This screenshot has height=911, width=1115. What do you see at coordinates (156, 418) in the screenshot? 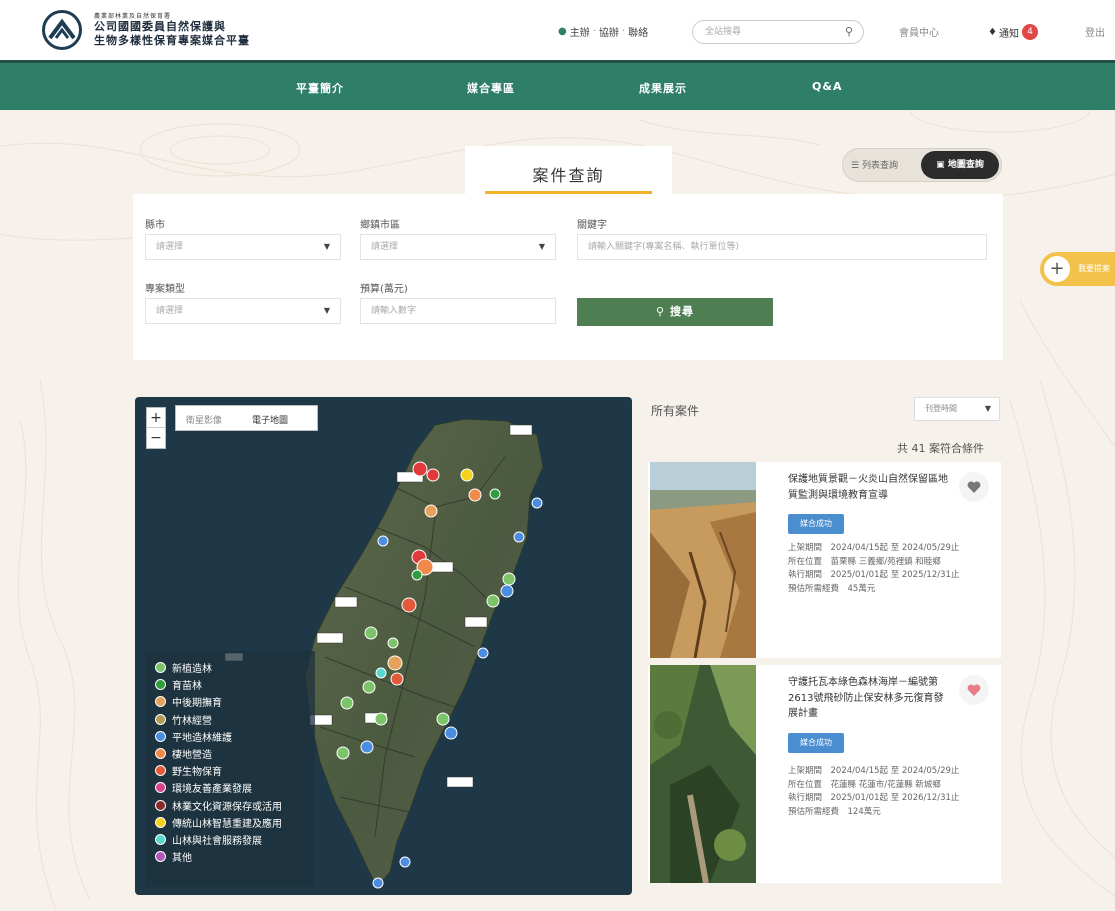
I see `zoom-in-button: +` at bounding box center [156, 418].